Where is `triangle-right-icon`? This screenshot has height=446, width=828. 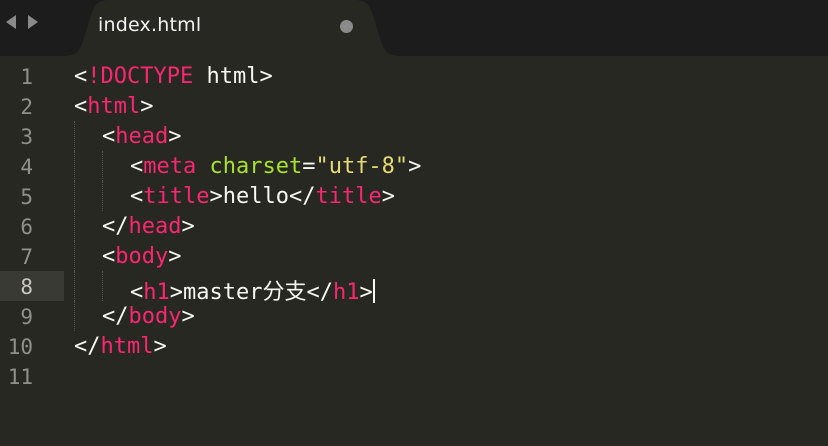 triangle-right-icon is located at coordinates (33, 22).